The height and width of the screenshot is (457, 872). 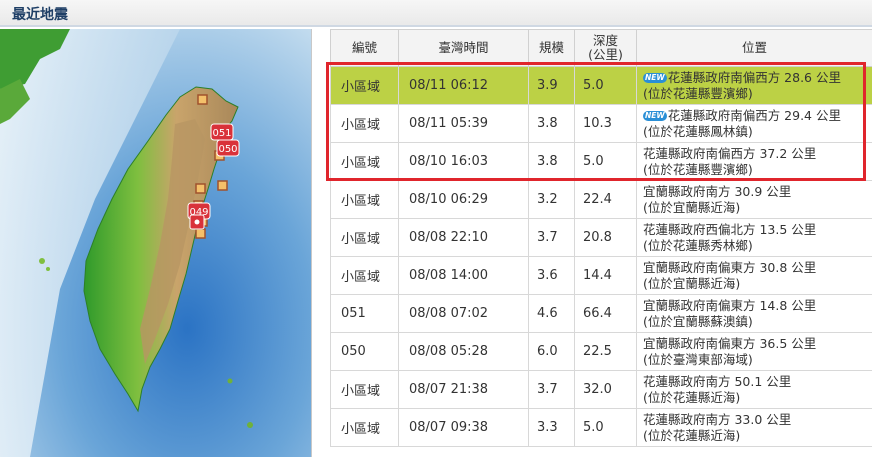 What do you see at coordinates (754, 48) in the screenshot?
I see `column-header-location: 位置` at bounding box center [754, 48].